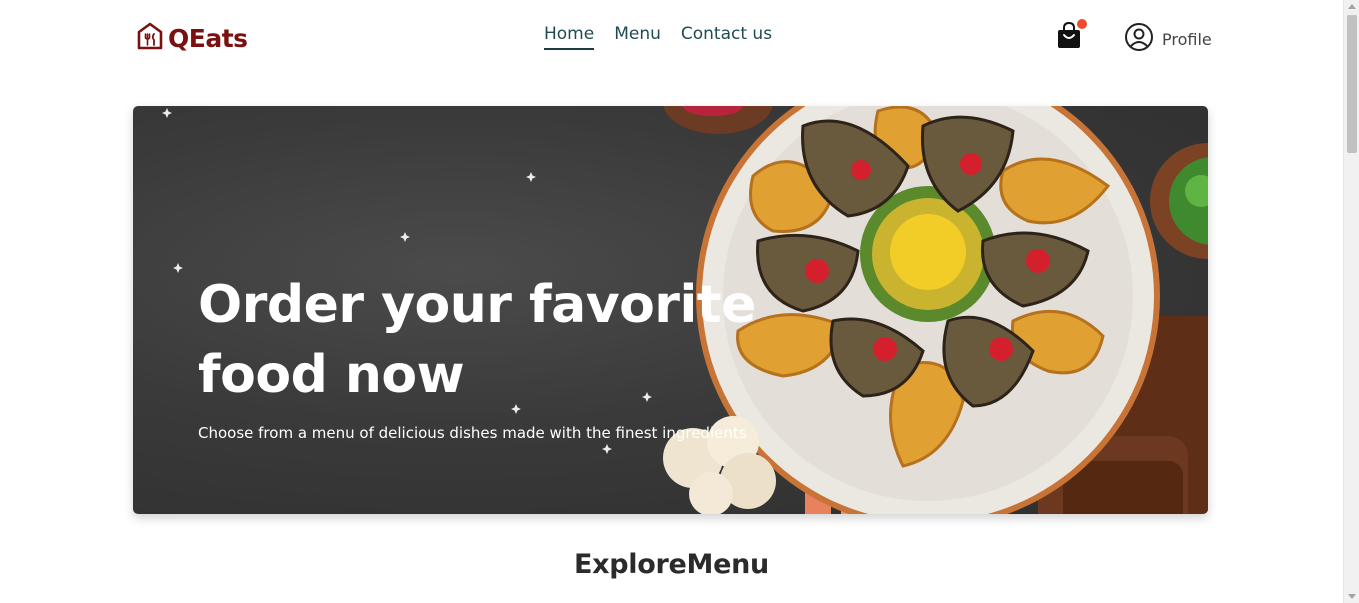 This screenshot has height=603, width=1359. I want to click on cart-button, so click(1072, 36).